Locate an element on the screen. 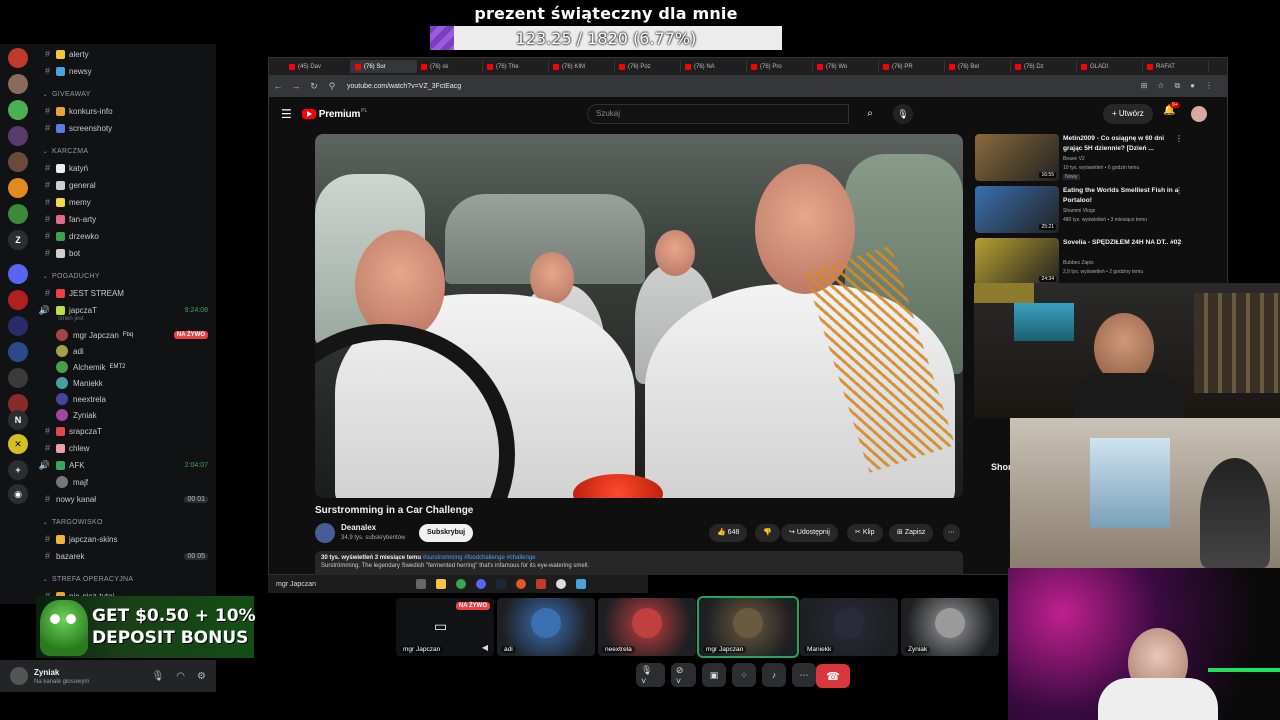 The width and height of the screenshot is (1280, 720). hashtags: #surstromming #foodchallenge #challenge is located at coordinates (479, 558).